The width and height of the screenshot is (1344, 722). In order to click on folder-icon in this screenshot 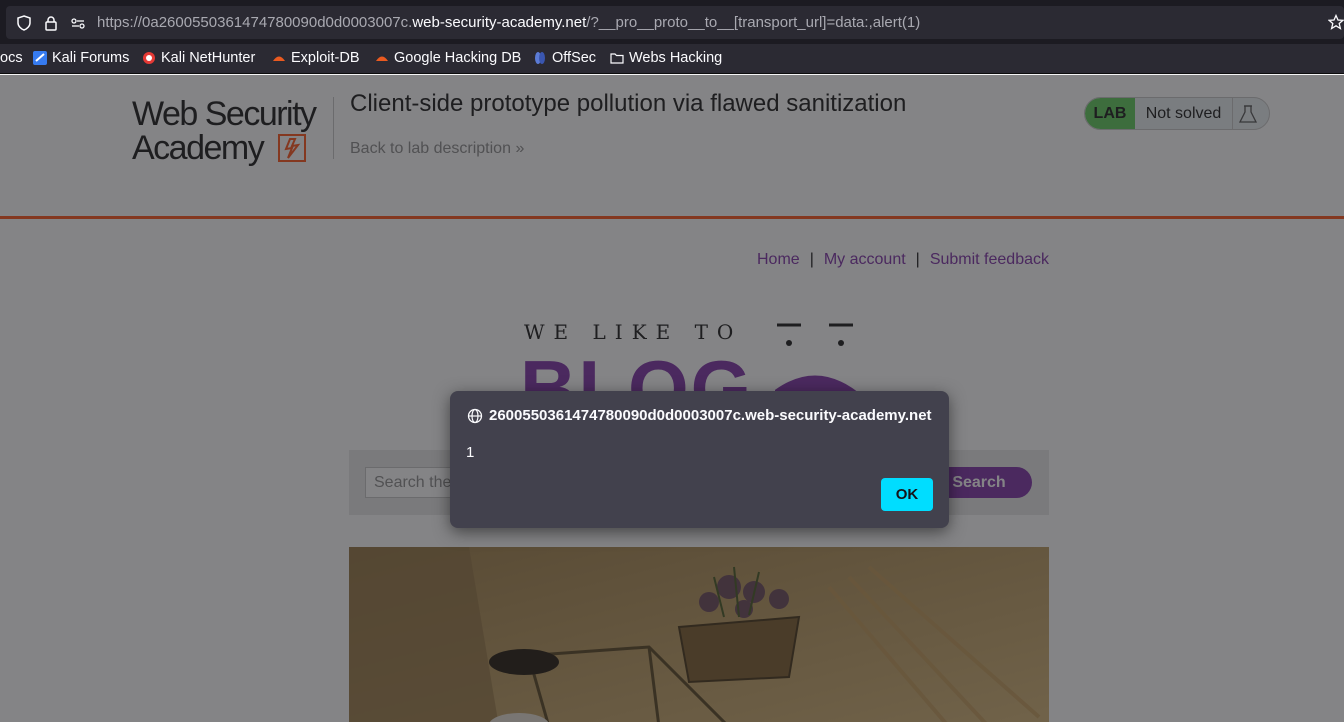, I will do `click(617, 58)`.